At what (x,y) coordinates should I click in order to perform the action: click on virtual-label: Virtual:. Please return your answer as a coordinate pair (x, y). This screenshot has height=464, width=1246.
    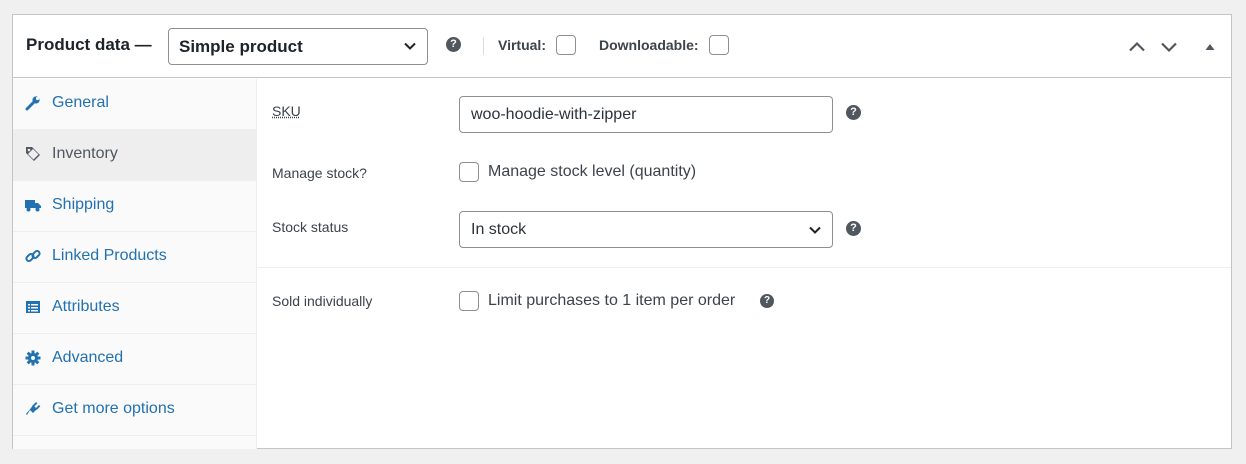
    Looking at the image, I should click on (522, 45).